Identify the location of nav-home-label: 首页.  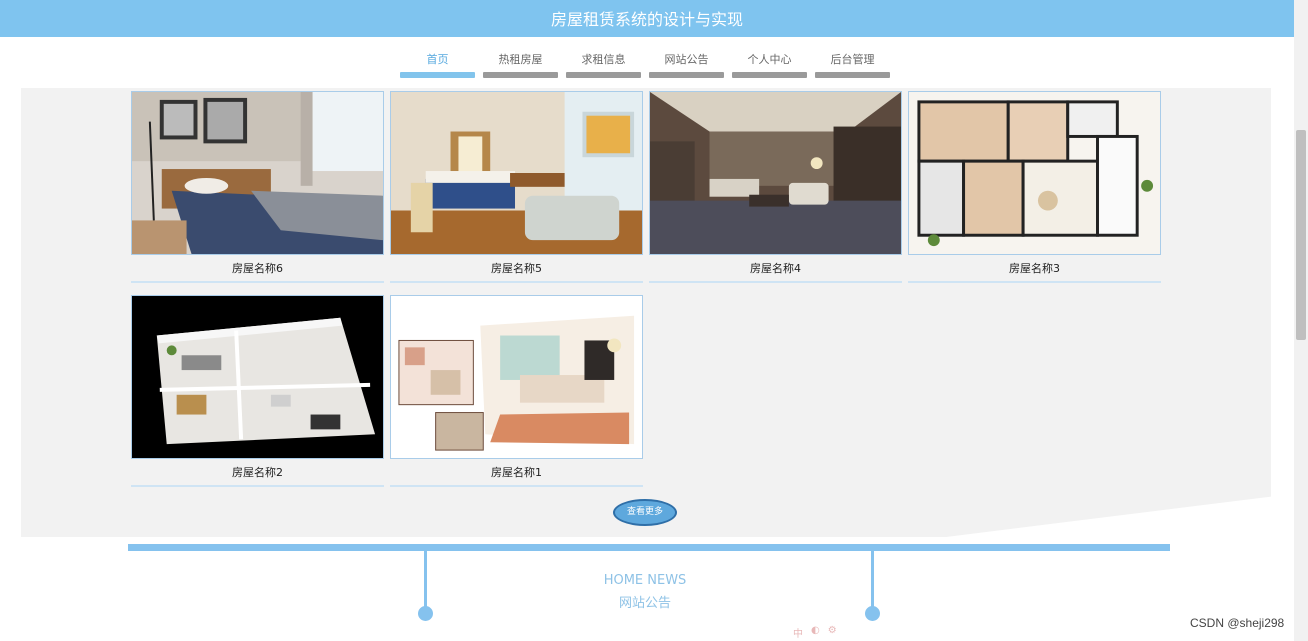
(437, 59).